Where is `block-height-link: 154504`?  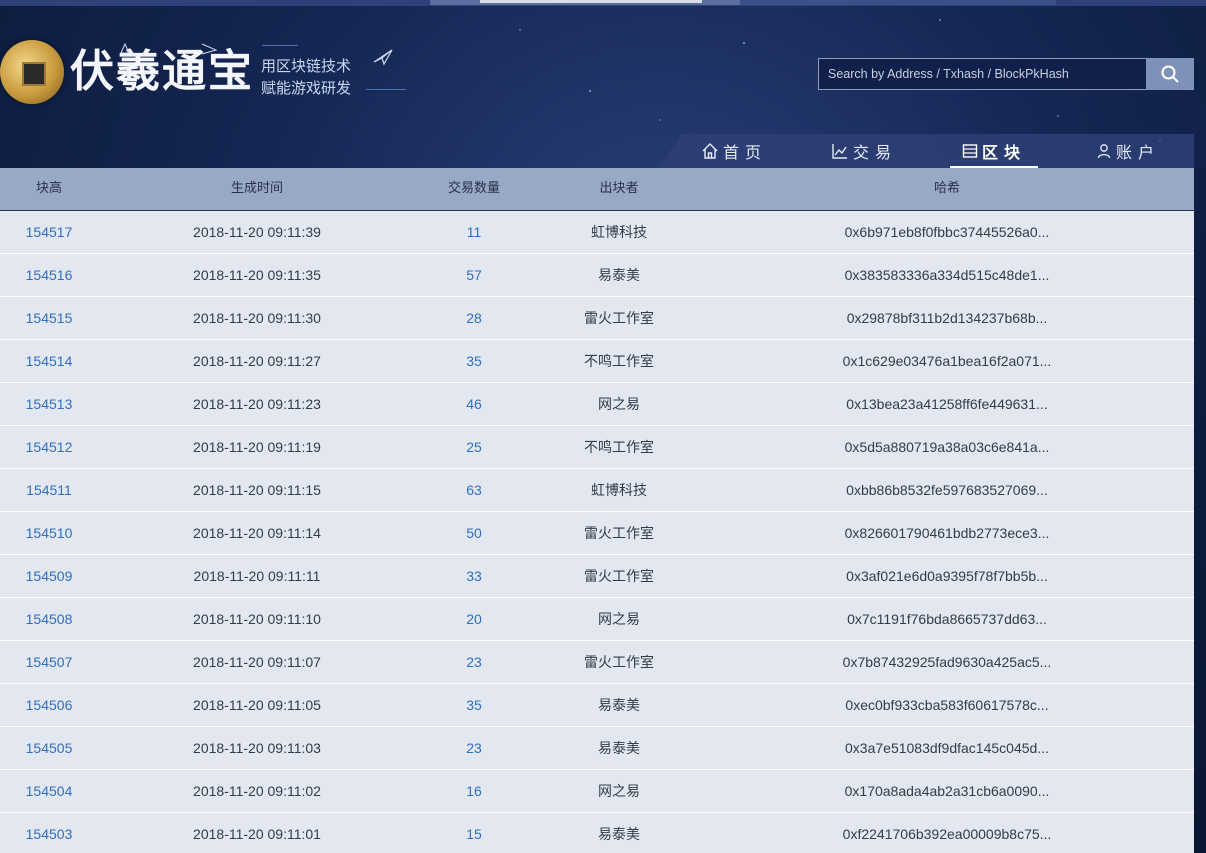 block-height-link: 154504 is located at coordinates (49, 791).